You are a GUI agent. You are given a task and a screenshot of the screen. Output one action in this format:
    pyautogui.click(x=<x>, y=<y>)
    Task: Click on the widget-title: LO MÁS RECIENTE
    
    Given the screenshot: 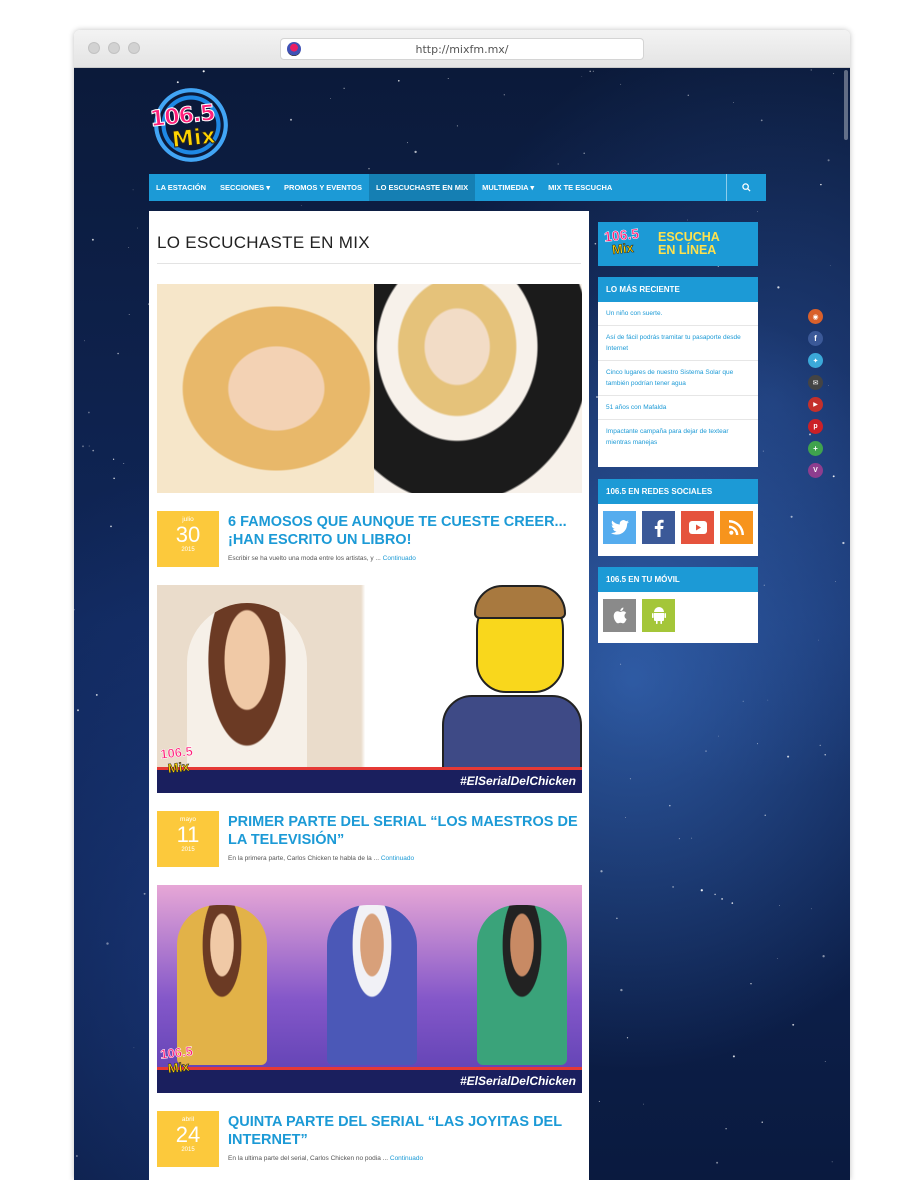 What is the action you would take?
    pyautogui.click(x=678, y=289)
    